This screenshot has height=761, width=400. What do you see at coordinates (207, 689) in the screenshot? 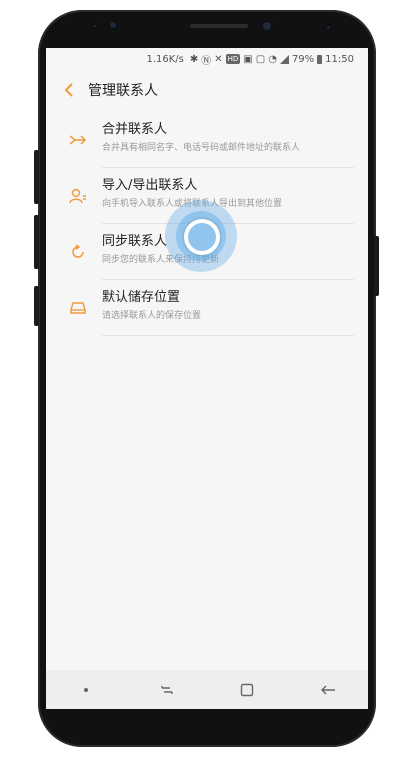
I see `navigation-bar` at bounding box center [207, 689].